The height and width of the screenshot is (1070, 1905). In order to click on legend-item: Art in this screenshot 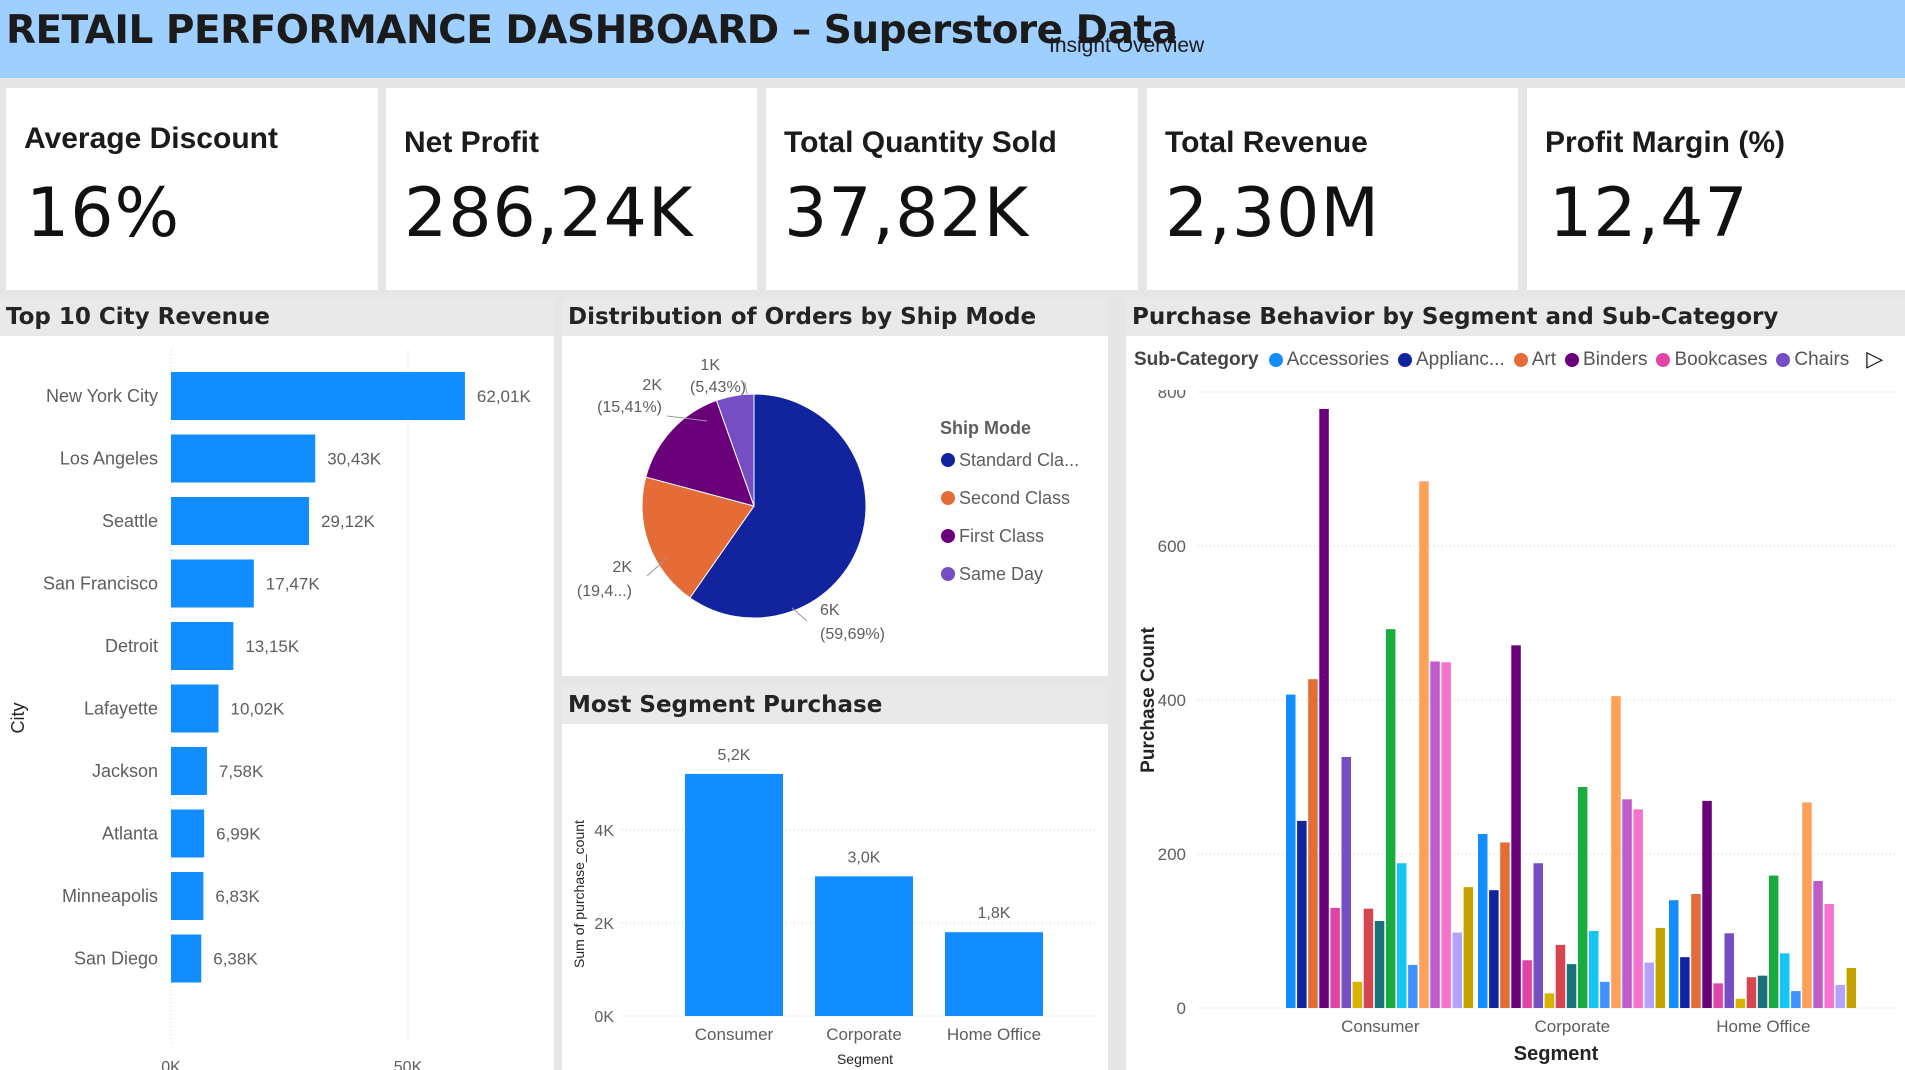, I will do `click(1535, 359)`.